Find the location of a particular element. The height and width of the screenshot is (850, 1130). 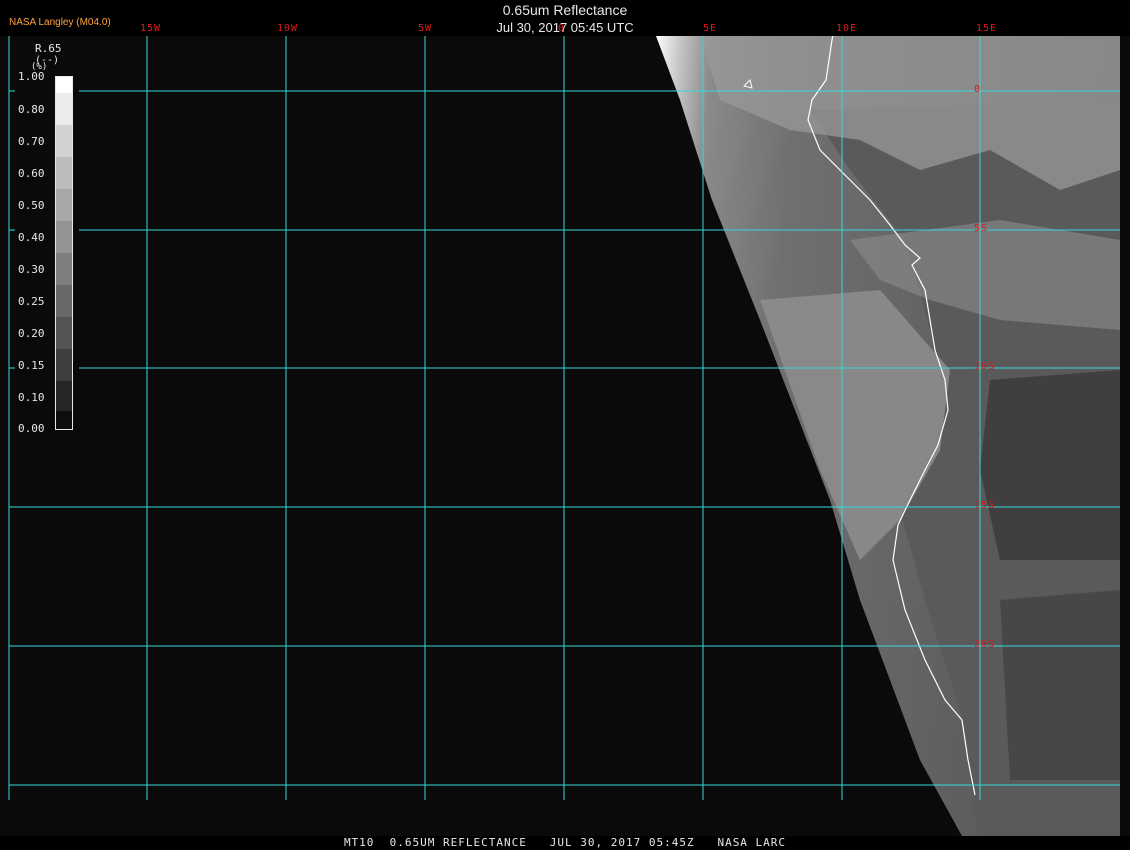

legend-colorbar is located at coordinates (64, 253).